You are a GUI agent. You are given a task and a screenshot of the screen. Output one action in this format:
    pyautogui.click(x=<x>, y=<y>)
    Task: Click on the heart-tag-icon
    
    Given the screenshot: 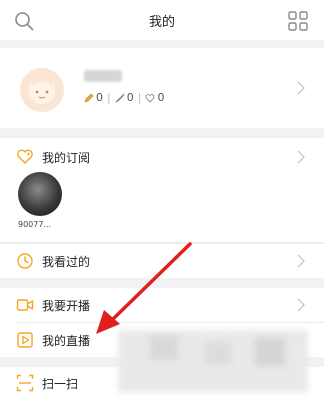 What is the action you would take?
    pyautogui.click(x=25, y=156)
    